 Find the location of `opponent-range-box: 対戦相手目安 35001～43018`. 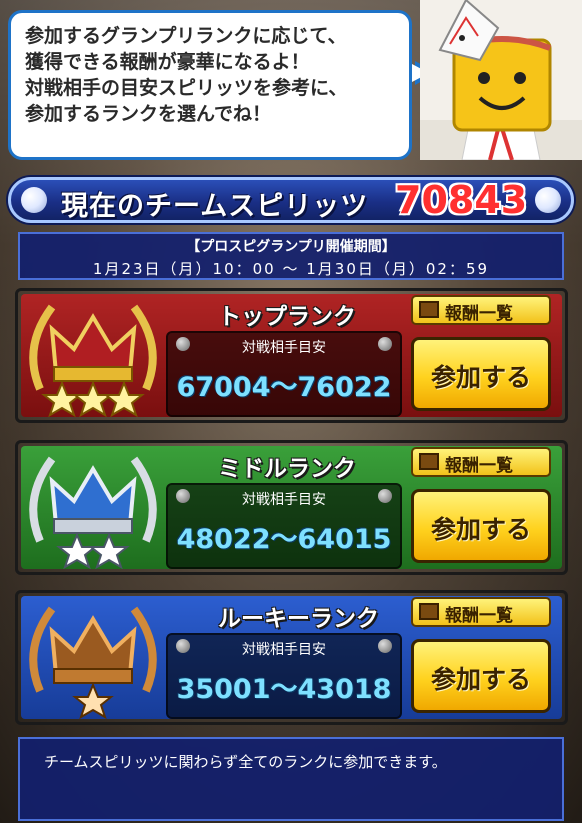

opponent-range-box: 対戦相手目安 35001～43018 is located at coordinates (284, 676).